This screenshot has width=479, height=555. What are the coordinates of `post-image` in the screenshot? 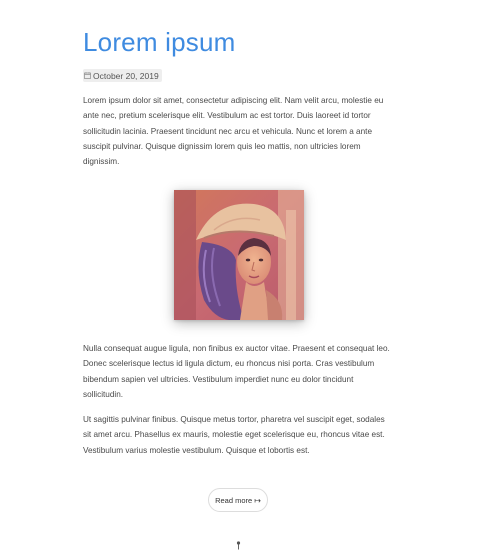 It's located at (239, 255).